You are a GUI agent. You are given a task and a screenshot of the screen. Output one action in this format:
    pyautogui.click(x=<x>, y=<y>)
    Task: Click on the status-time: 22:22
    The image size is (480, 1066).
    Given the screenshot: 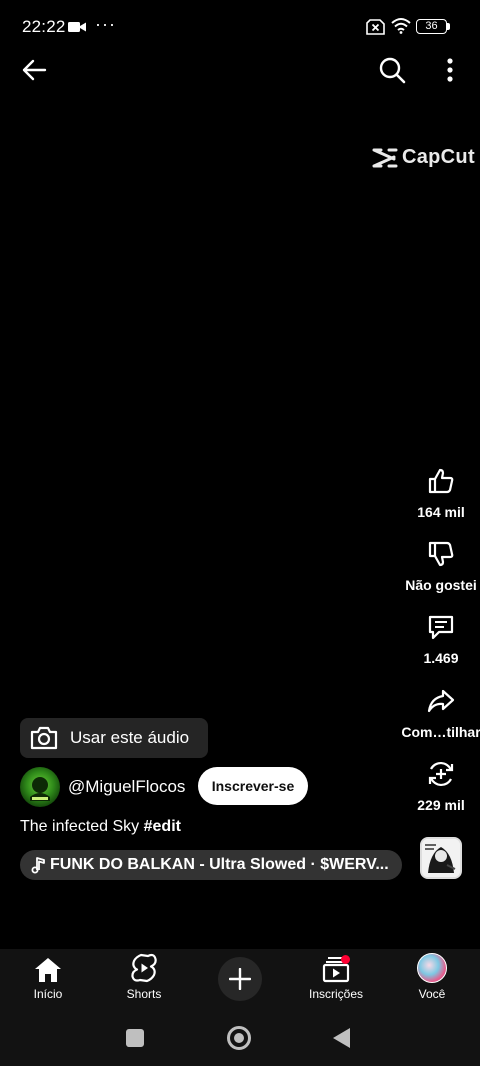 What is the action you would take?
    pyautogui.click(x=44, y=26)
    